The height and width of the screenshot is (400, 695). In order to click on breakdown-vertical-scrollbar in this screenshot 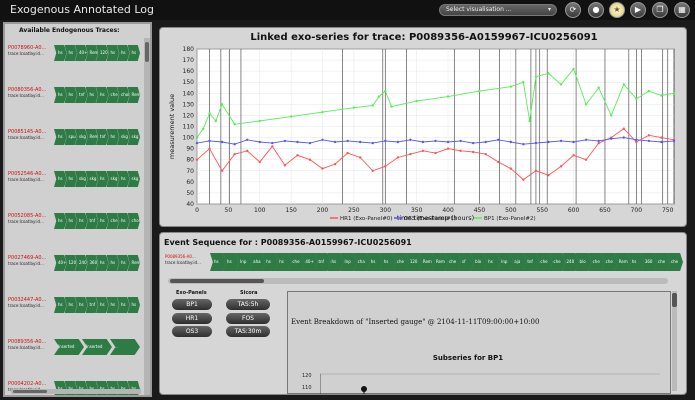, I will do `click(674, 341)`.